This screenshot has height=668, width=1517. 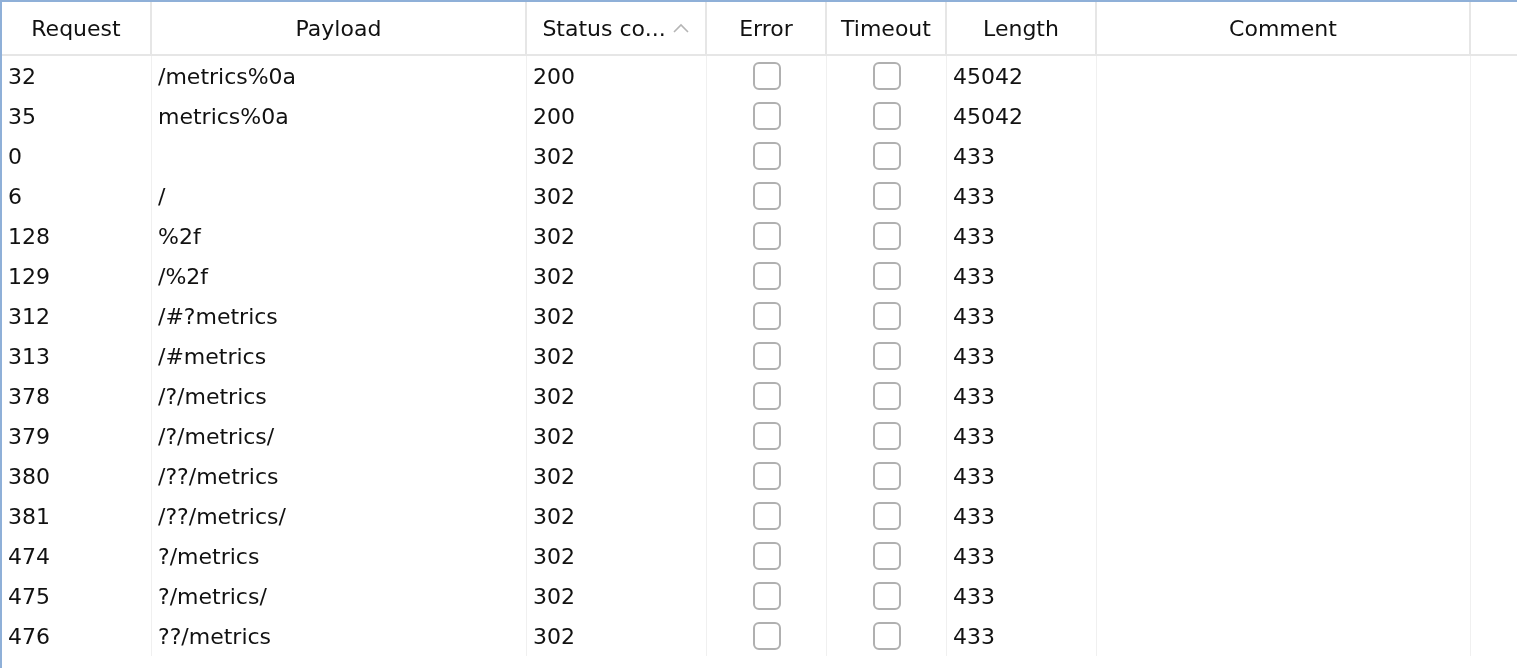 What do you see at coordinates (29, 596) in the screenshot?
I see `request-number: 475` at bounding box center [29, 596].